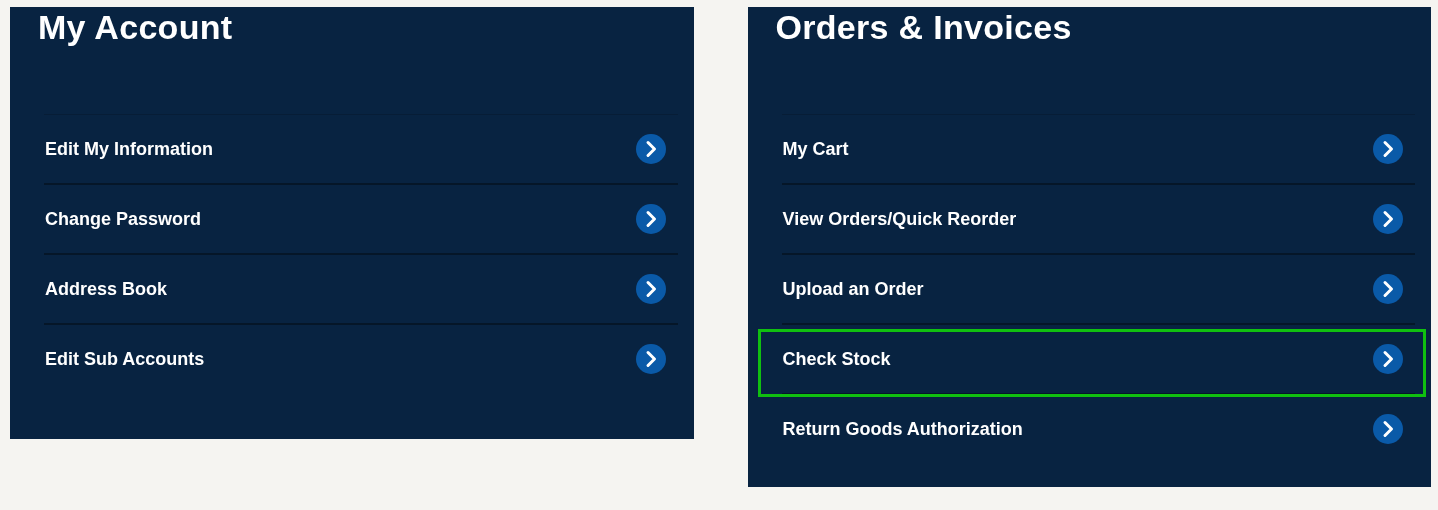 This screenshot has width=1438, height=510. I want to click on menu-link: Edit Sub Accounts, so click(361, 359).